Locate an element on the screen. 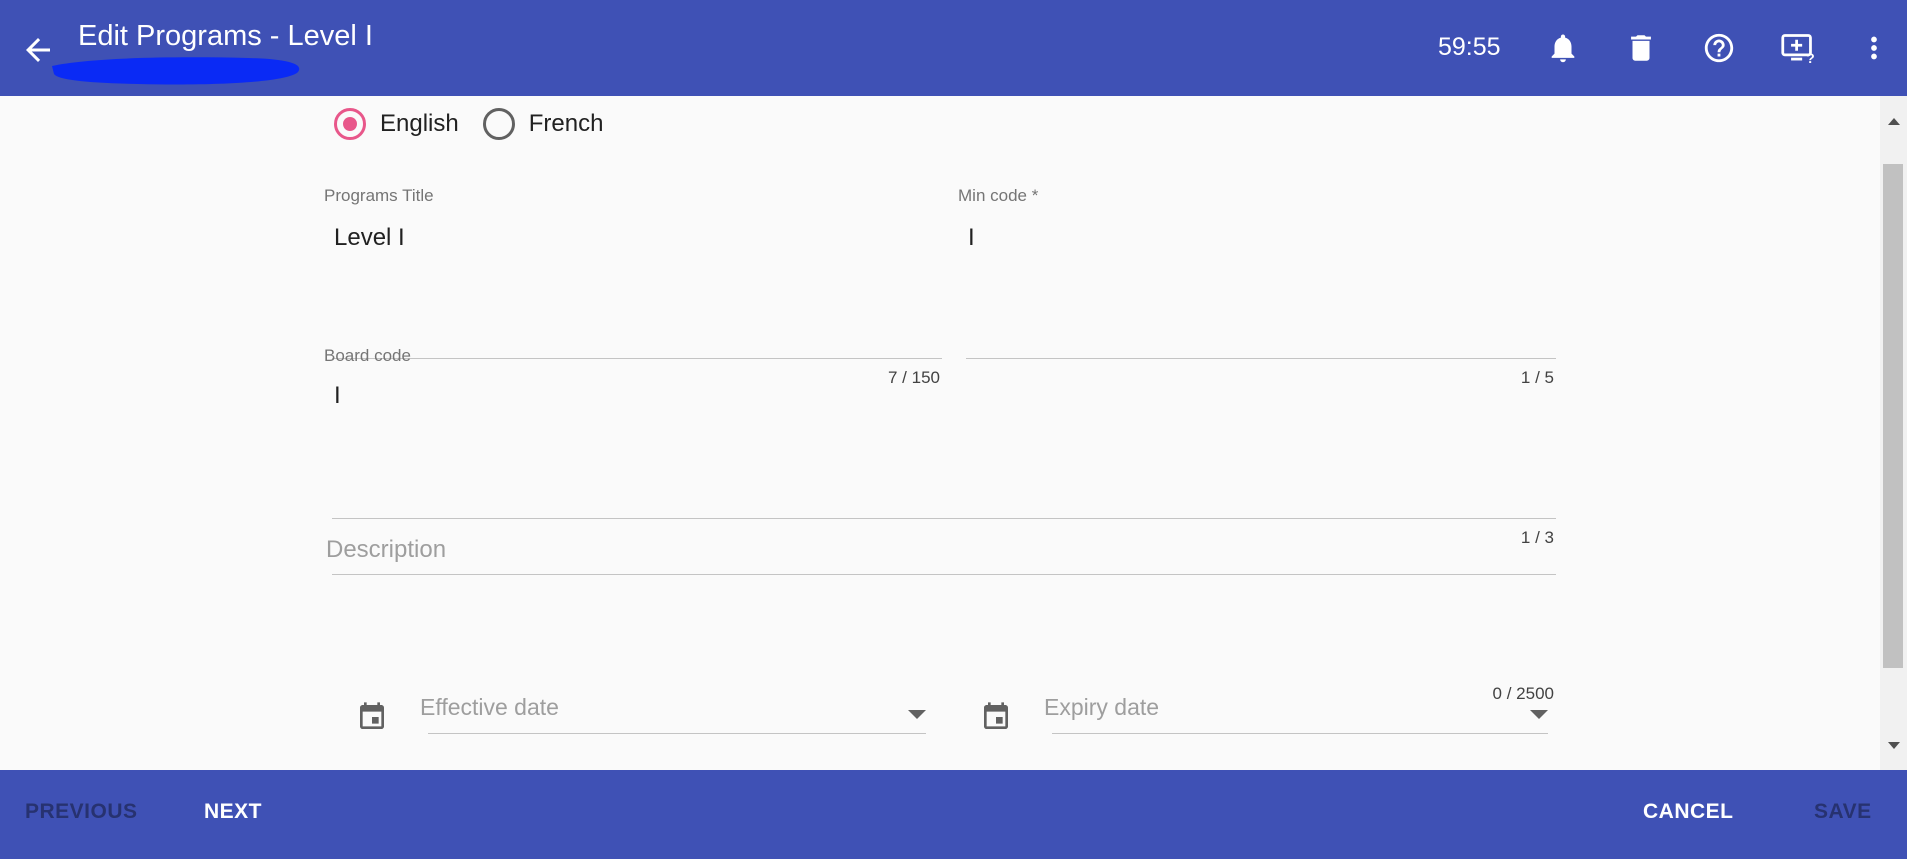 The height and width of the screenshot is (859, 1907). expiry-date-underline is located at coordinates (1300, 733).